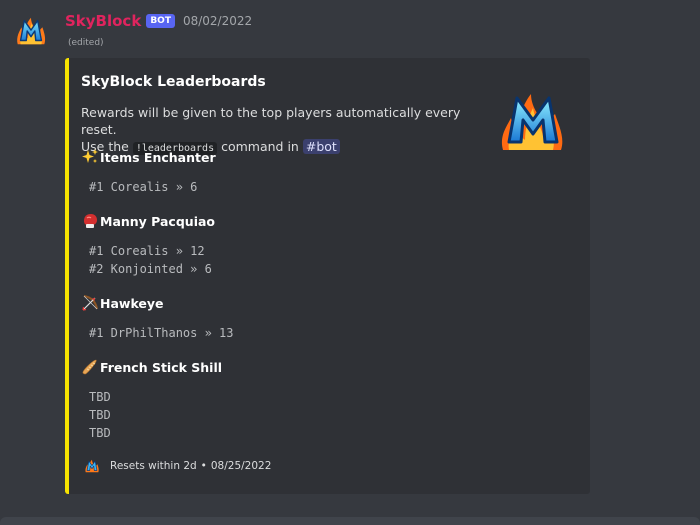  What do you see at coordinates (350, 521) in the screenshot?
I see `message-input-bar` at bounding box center [350, 521].